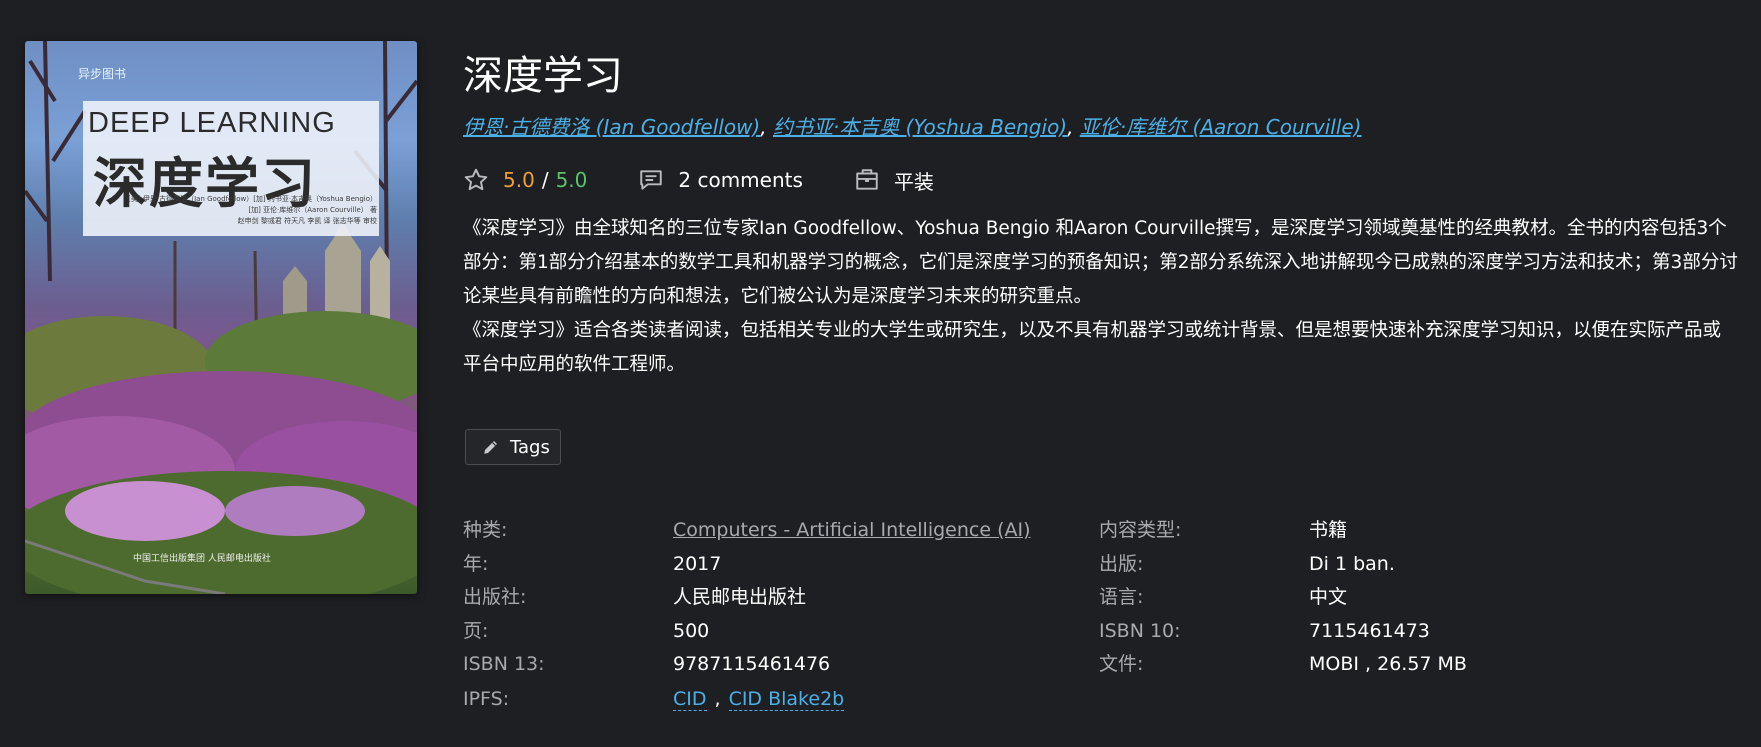  I want to click on comments-button: 2 comments, so click(720, 180).